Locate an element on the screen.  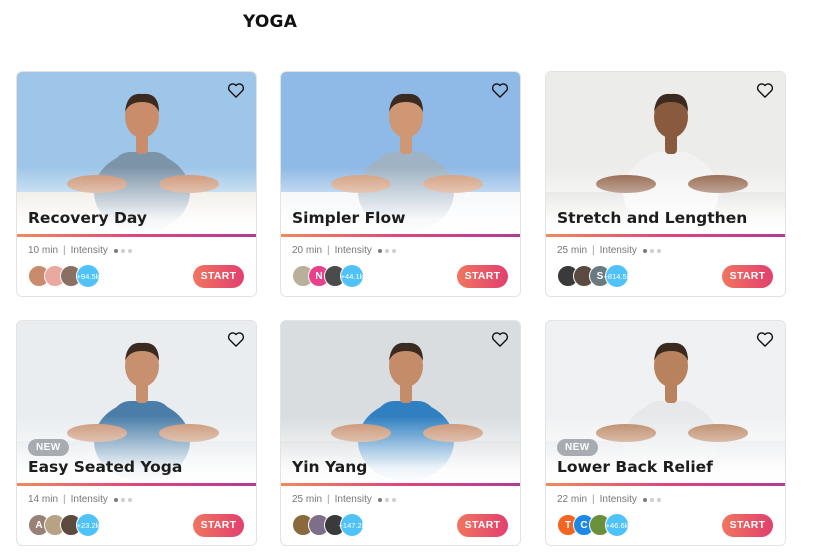
participant-count: +814.5k is located at coordinates (617, 276).